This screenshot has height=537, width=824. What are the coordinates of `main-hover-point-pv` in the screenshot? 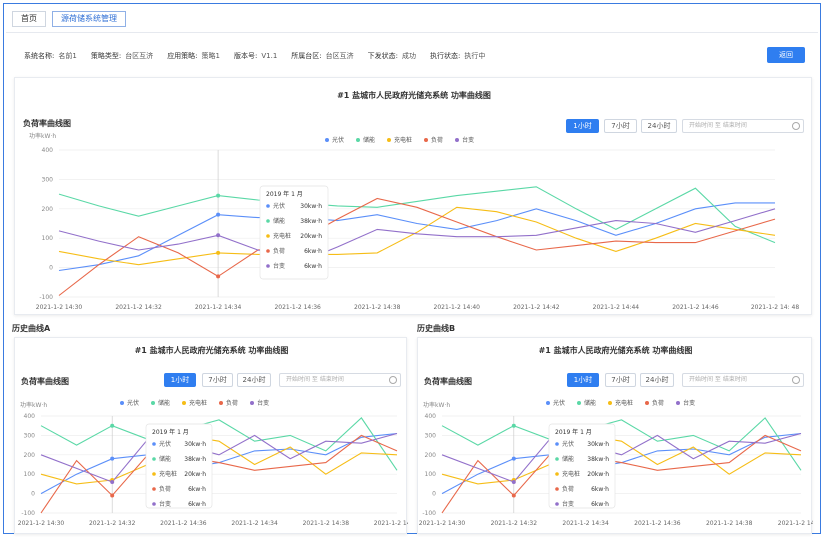 It's located at (218, 214).